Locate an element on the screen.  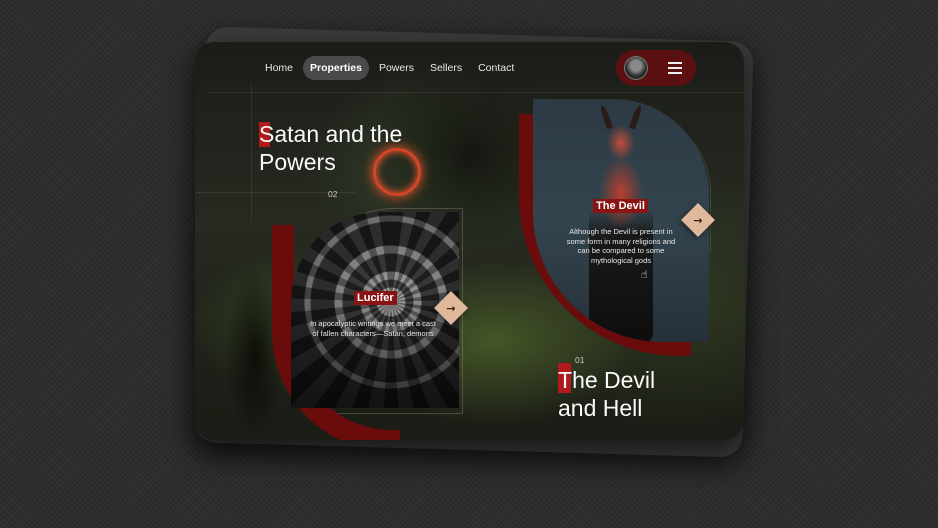
hero-title: Satan and the Powers is located at coordinates (330, 148).